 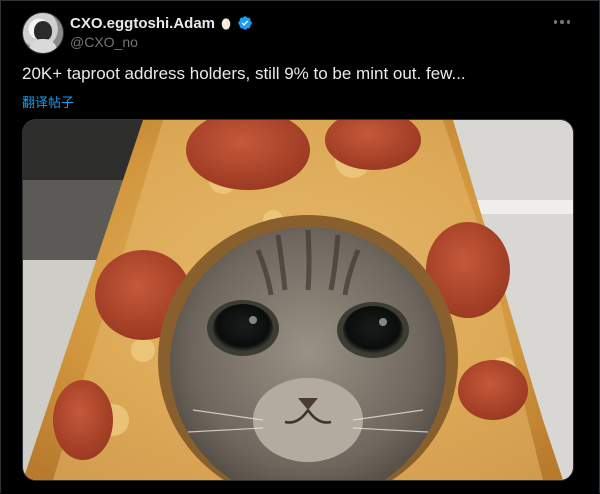 I want to click on avatar-body, so click(x=43, y=46).